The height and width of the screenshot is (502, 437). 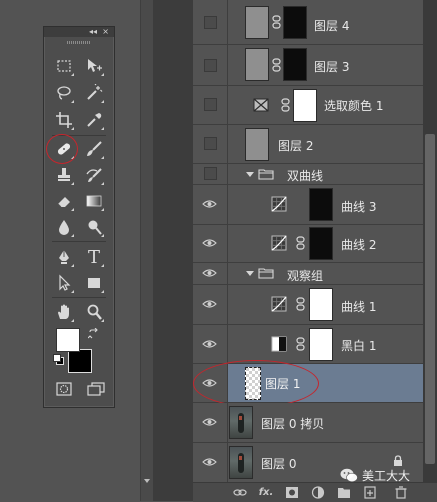 I want to click on zoom-icon, so click(x=94, y=312).